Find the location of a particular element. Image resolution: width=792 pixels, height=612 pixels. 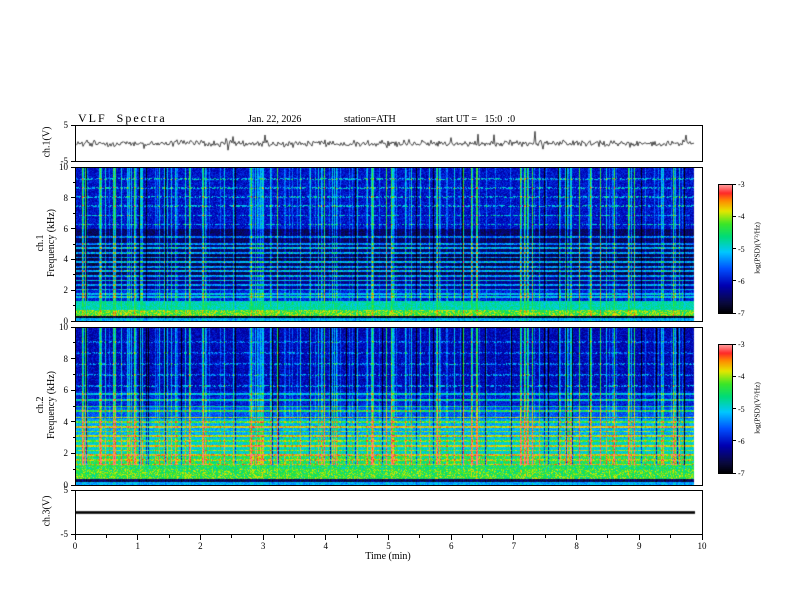

station-label: station=ATH is located at coordinates (370, 119).